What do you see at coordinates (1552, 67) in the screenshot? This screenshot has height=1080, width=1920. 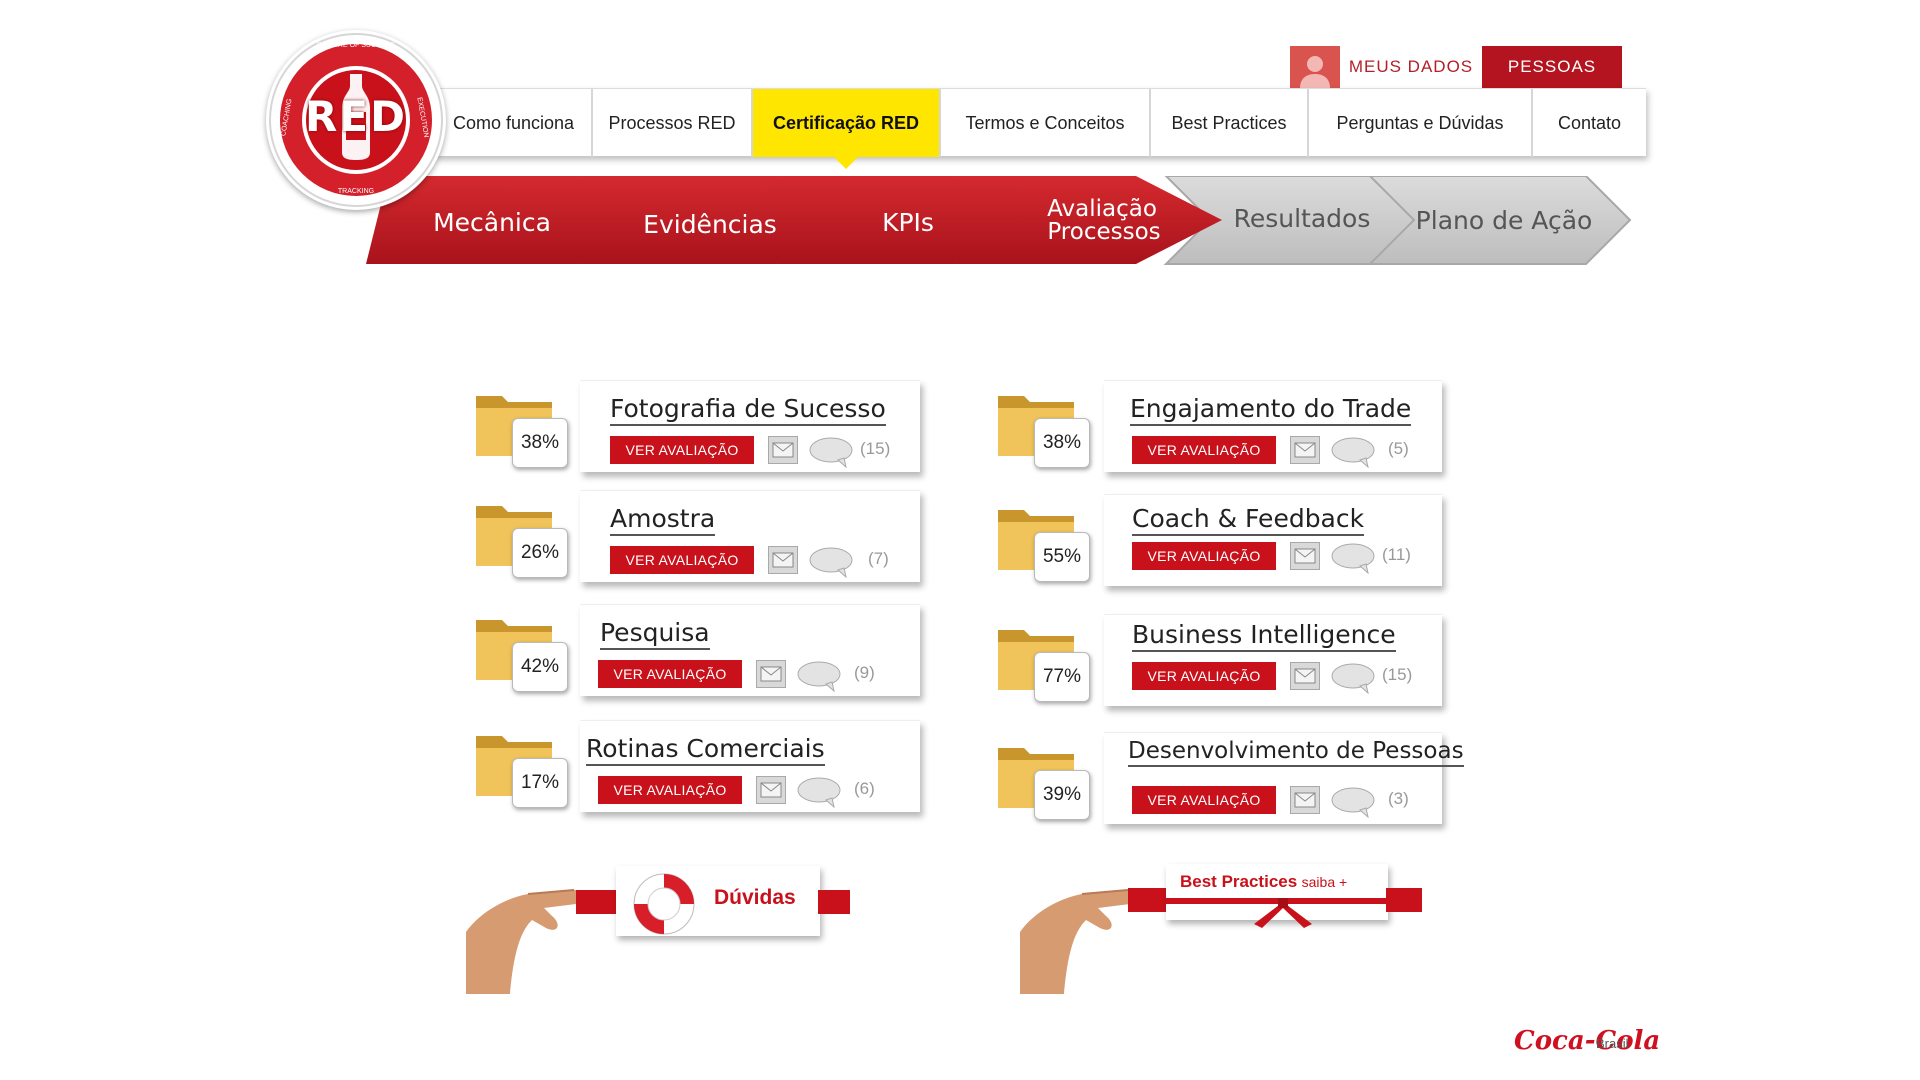 I see `pessoas-button: PESSOAS` at bounding box center [1552, 67].